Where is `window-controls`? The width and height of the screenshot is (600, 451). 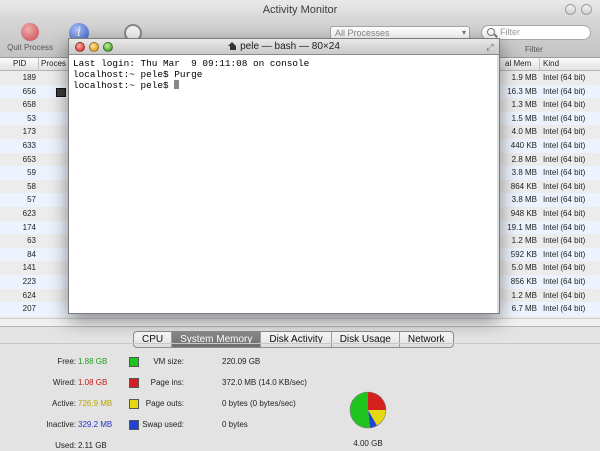 window-controls is located at coordinates (578, 9).